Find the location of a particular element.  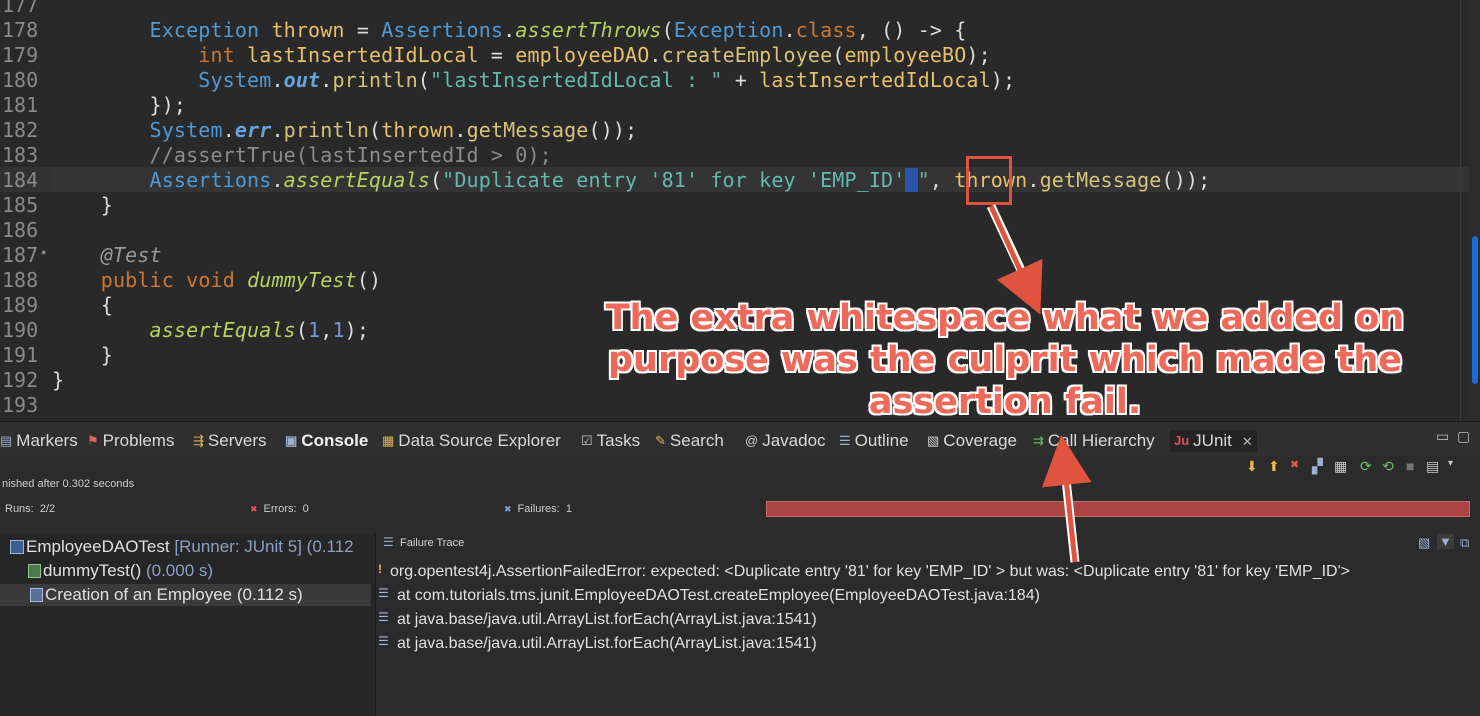

code-text: }); is located at coordinates (119, 105).